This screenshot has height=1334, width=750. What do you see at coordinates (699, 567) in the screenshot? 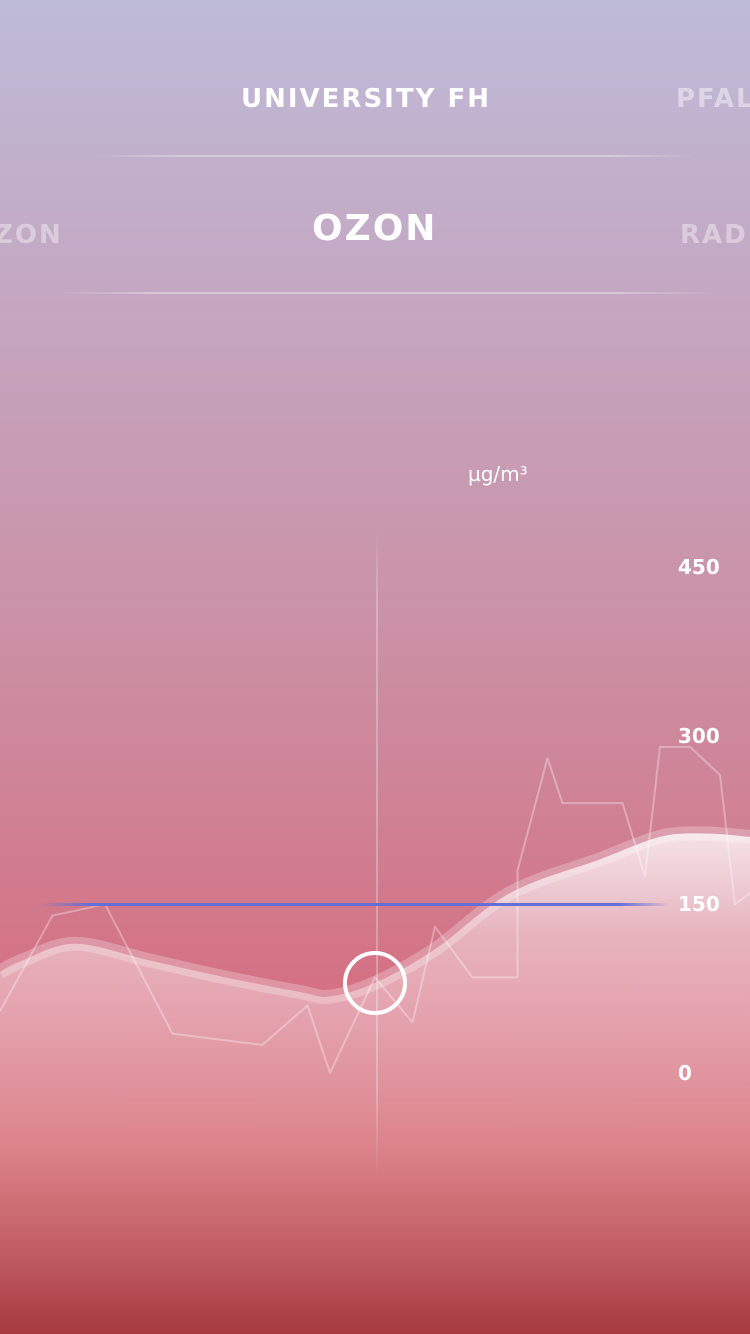
I see `y-tick-label: 450` at bounding box center [699, 567].